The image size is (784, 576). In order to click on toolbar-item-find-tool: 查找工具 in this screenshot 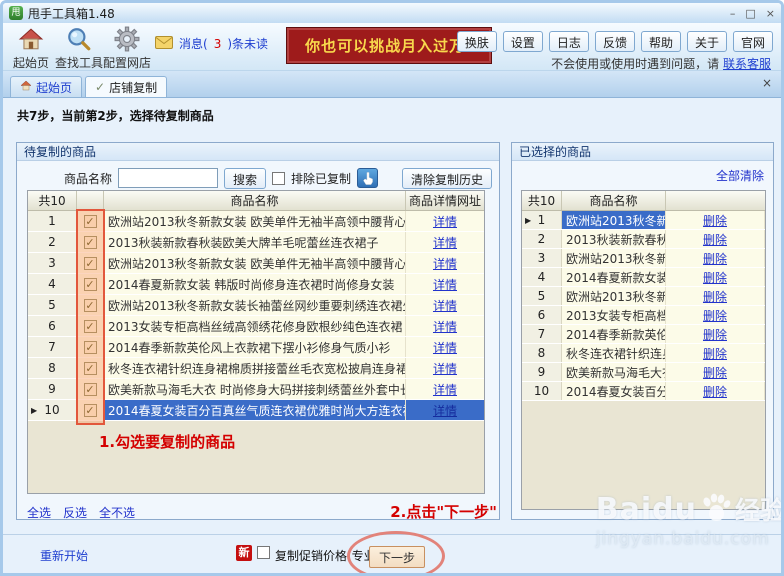, I will do `click(79, 48)`.